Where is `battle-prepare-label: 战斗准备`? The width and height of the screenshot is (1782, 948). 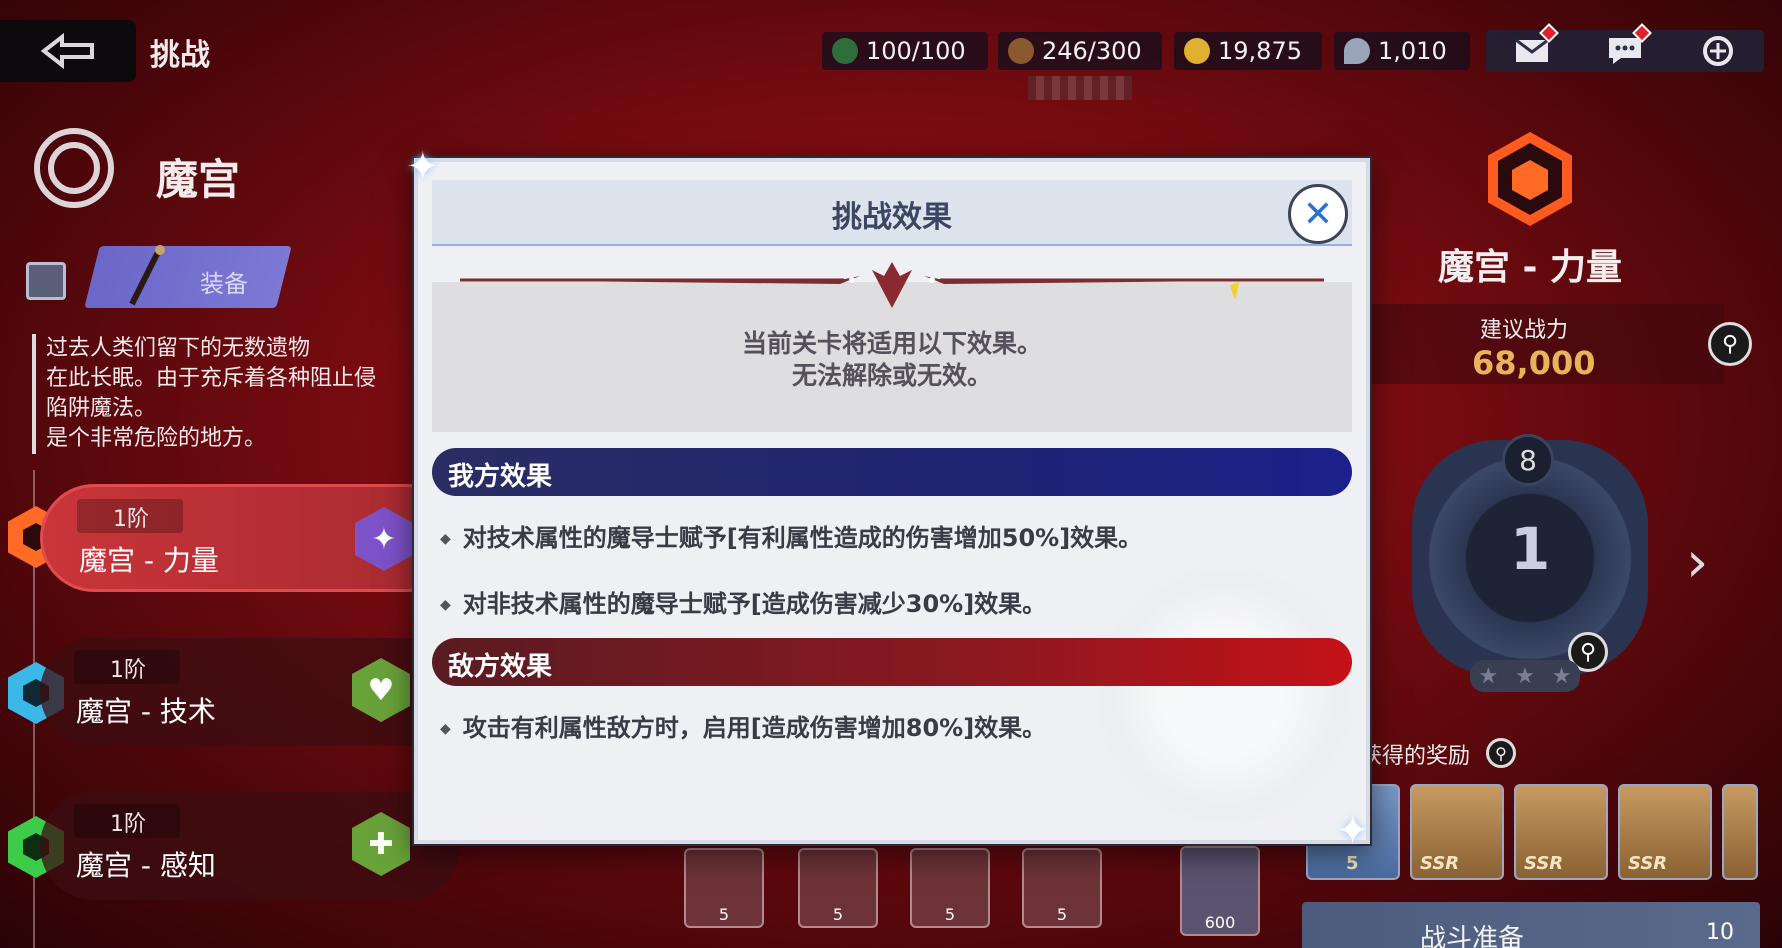 battle-prepare-label: 战斗准备 is located at coordinates (1472, 936).